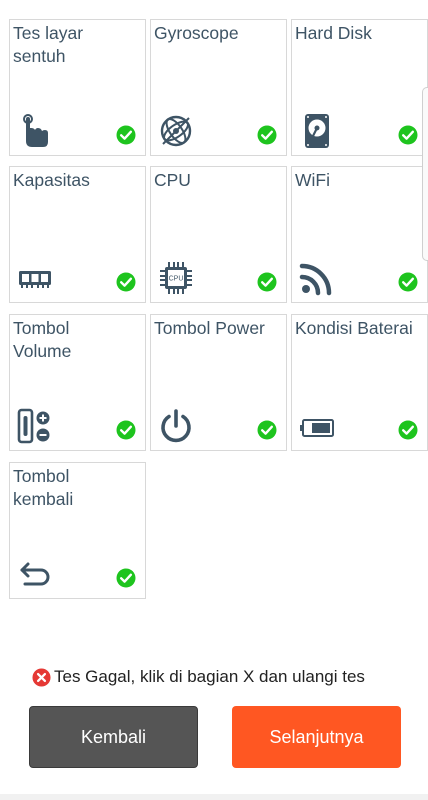 The width and height of the screenshot is (428, 800). Describe the element at coordinates (48, 44) in the screenshot. I see `tile-label: Tes layar sentuh` at that location.